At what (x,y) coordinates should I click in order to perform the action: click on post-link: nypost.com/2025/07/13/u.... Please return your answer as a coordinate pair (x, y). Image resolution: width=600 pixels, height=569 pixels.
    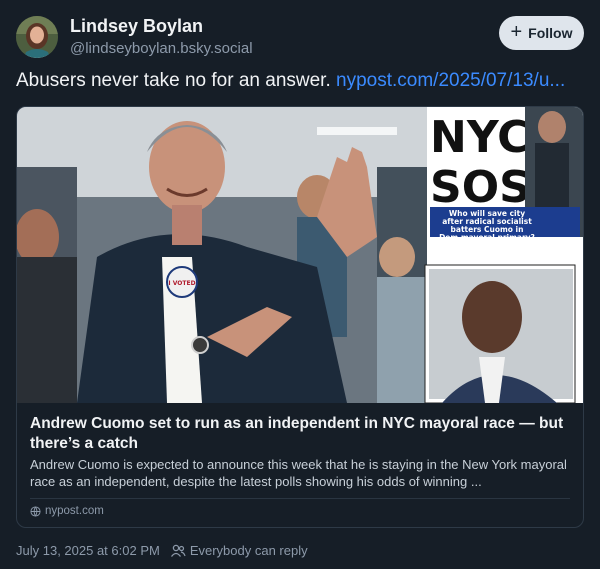
    Looking at the image, I should click on (450, 80).